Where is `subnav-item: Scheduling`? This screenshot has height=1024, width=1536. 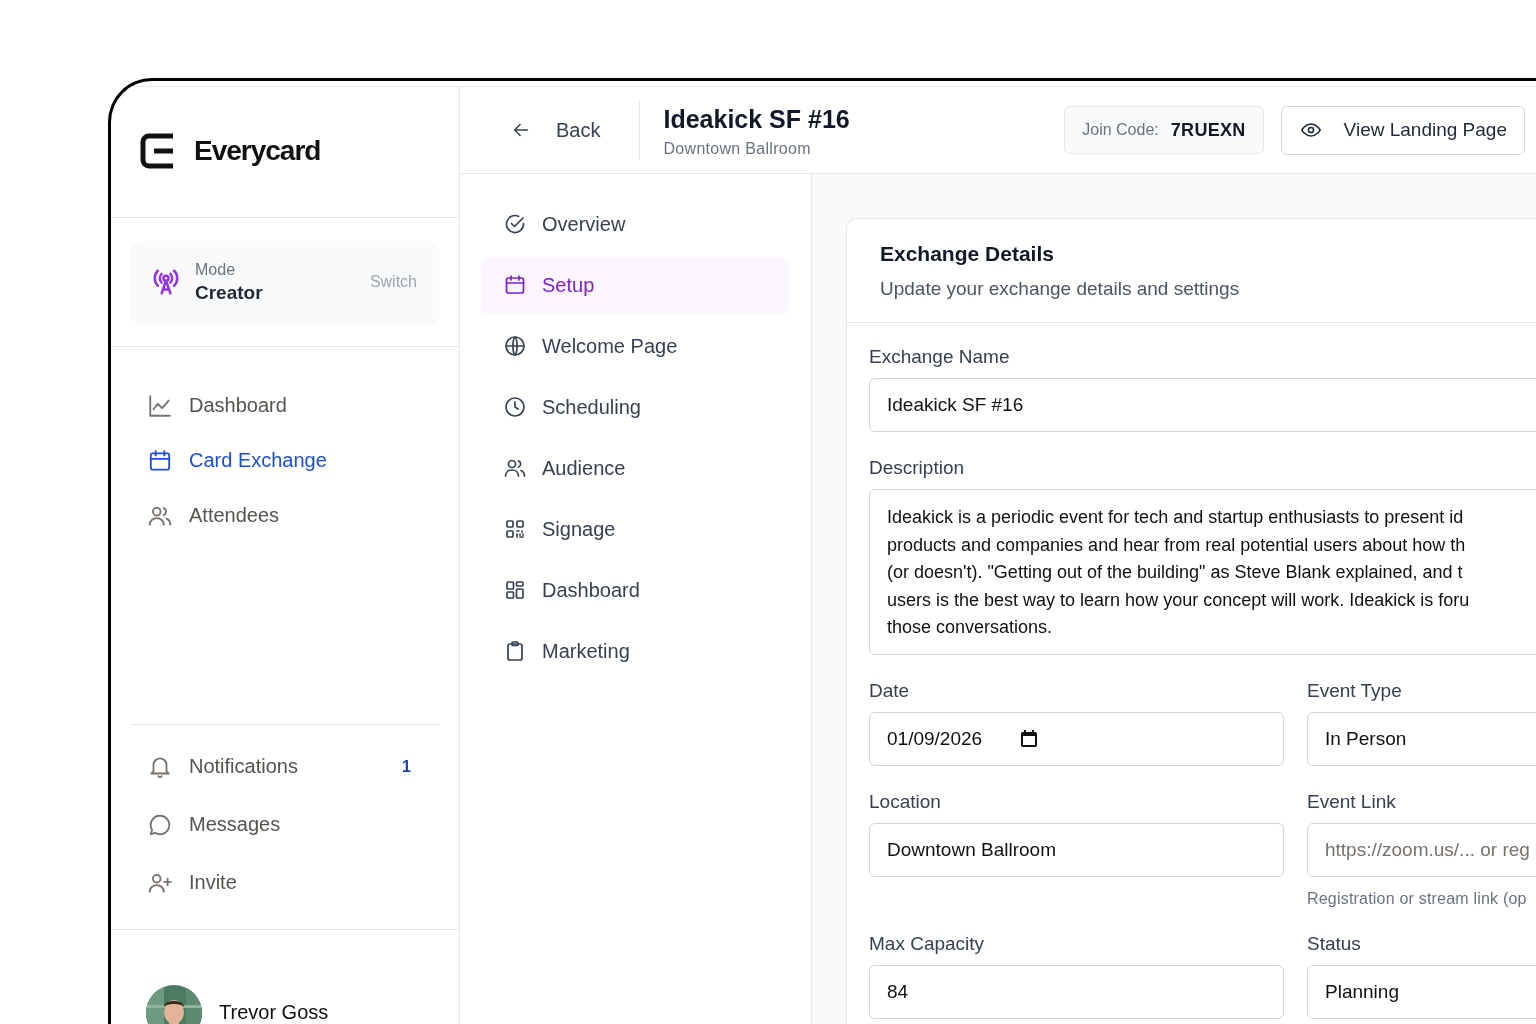 subnav-item: Scheduling is located at coordinates (635, 407).